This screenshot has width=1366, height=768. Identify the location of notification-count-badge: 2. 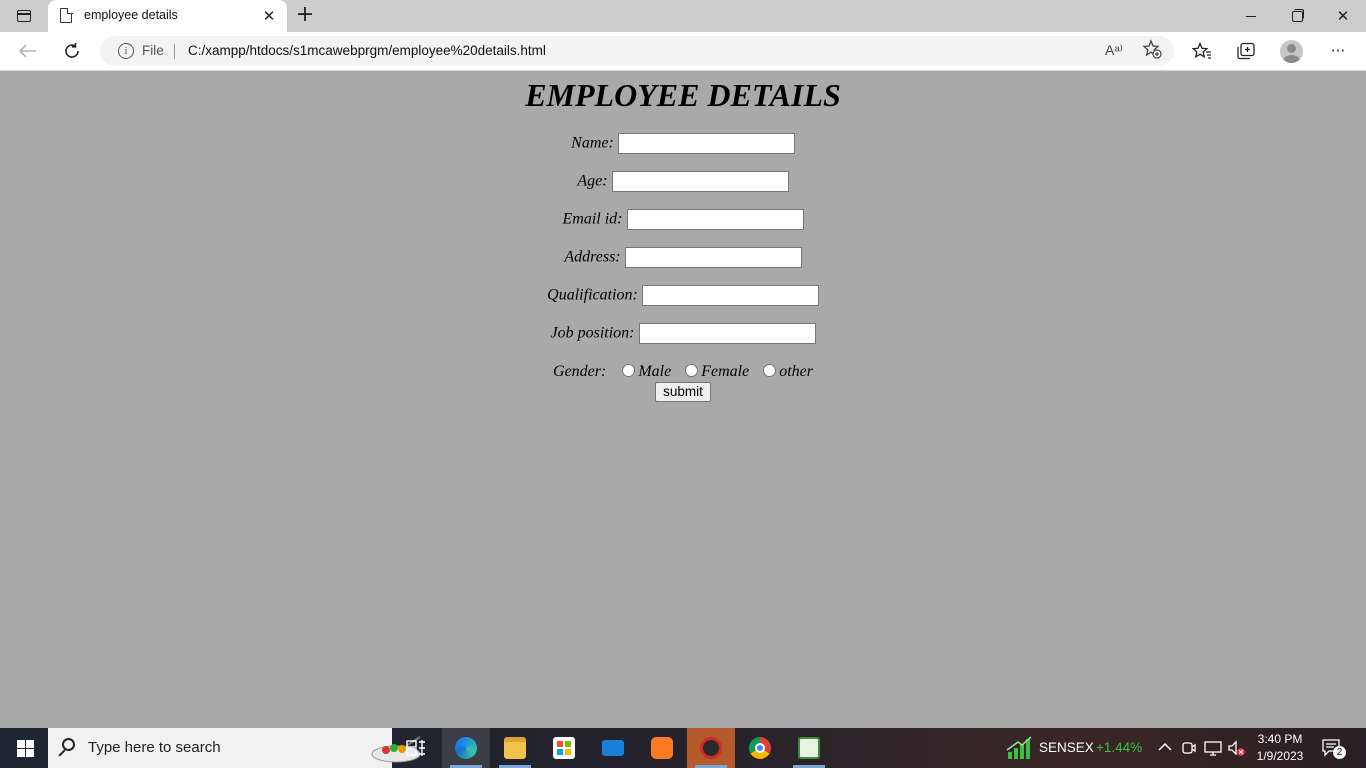
(1339, 752).